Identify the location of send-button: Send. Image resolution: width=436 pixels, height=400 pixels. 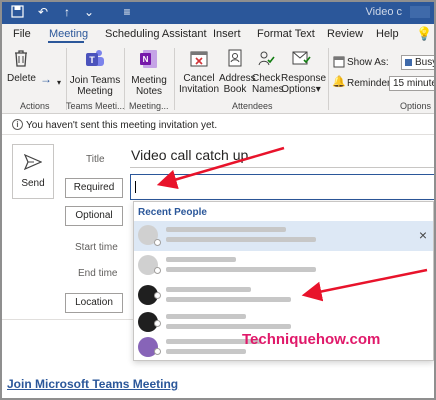
(33, 171).